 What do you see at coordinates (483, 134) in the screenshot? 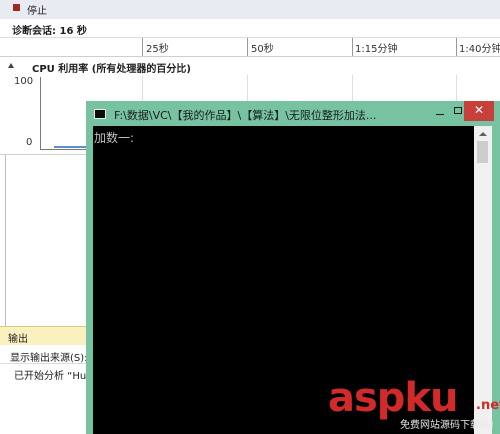
I see `scroll-up-icon` at bounding box center [483, 134].